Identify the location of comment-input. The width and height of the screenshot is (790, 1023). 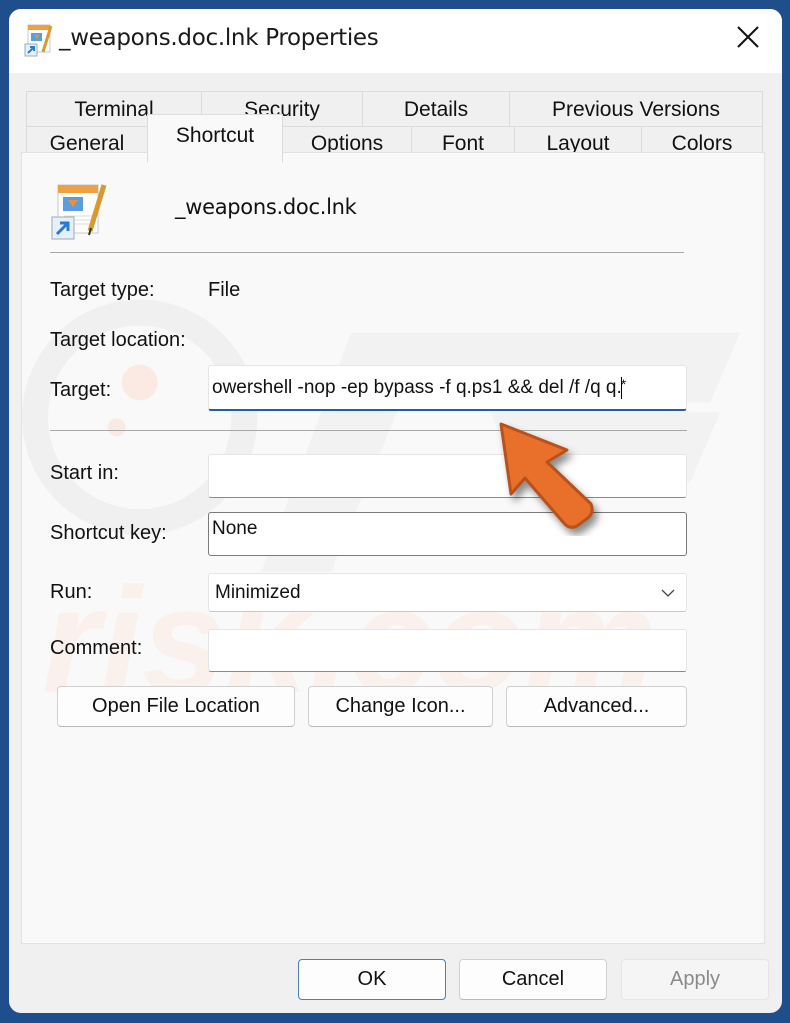
(447, 650).